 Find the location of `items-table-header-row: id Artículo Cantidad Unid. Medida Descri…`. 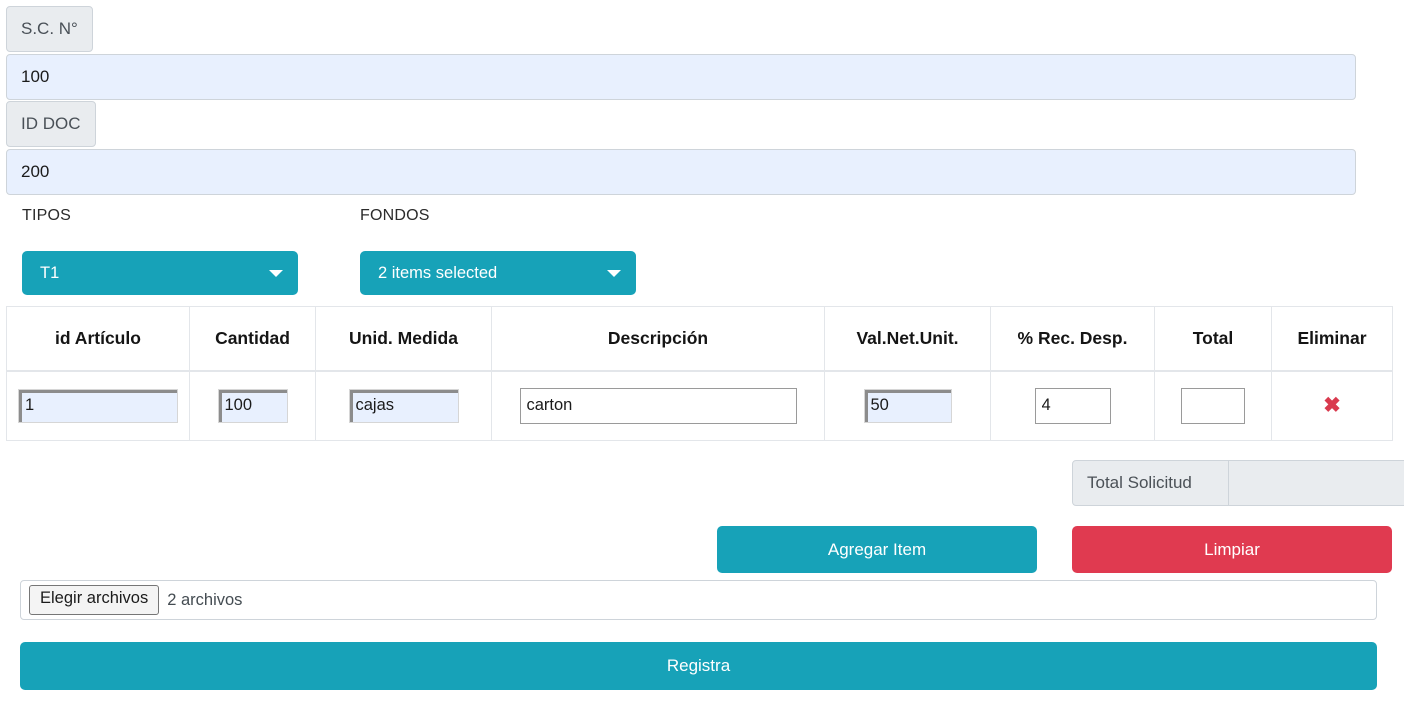

items-table-header-row: id Artículo Cantidad Unid. Medida Descri… is located at coordinates (699, 339).